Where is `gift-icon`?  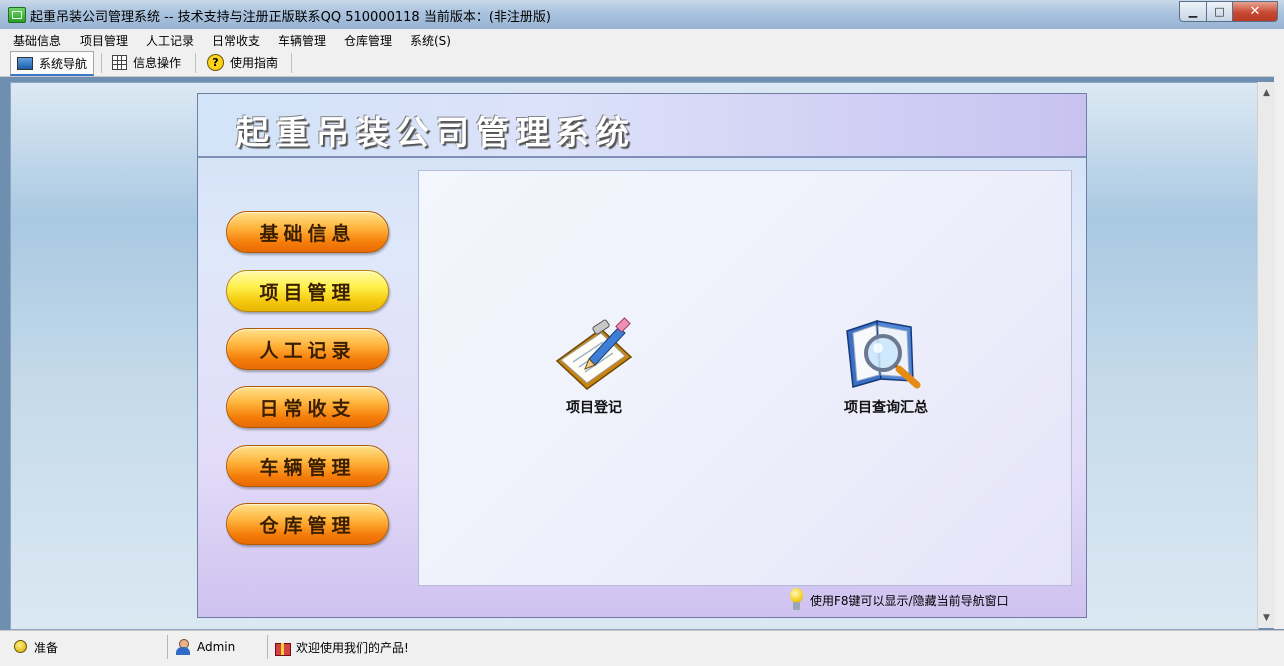
gift-icon is located at coordinates (282, 647).